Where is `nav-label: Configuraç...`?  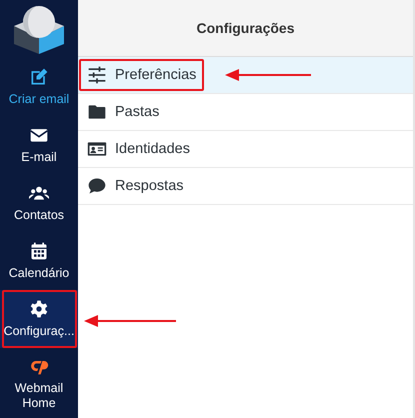
nav-label: Configuraç... is located at coordinates (39, 331).